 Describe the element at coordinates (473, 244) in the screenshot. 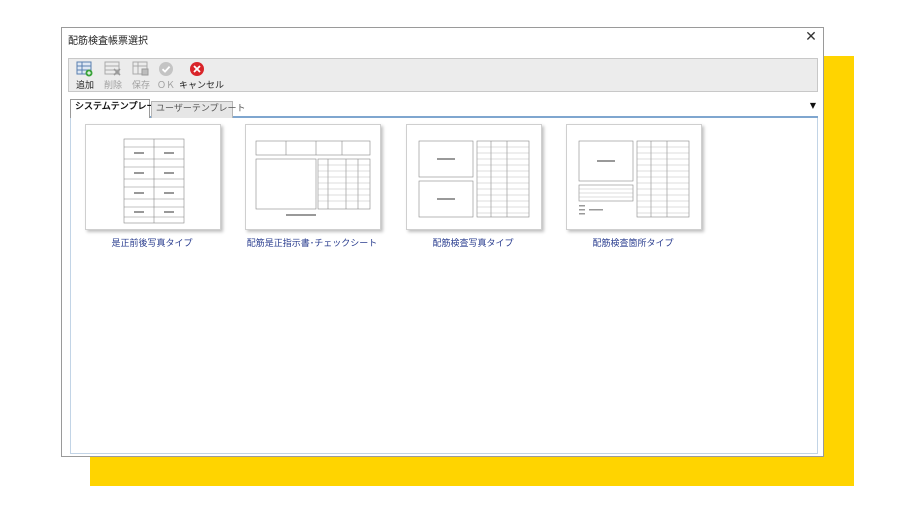

I see `template-label: 配筋検査写真タイプ` at that location.